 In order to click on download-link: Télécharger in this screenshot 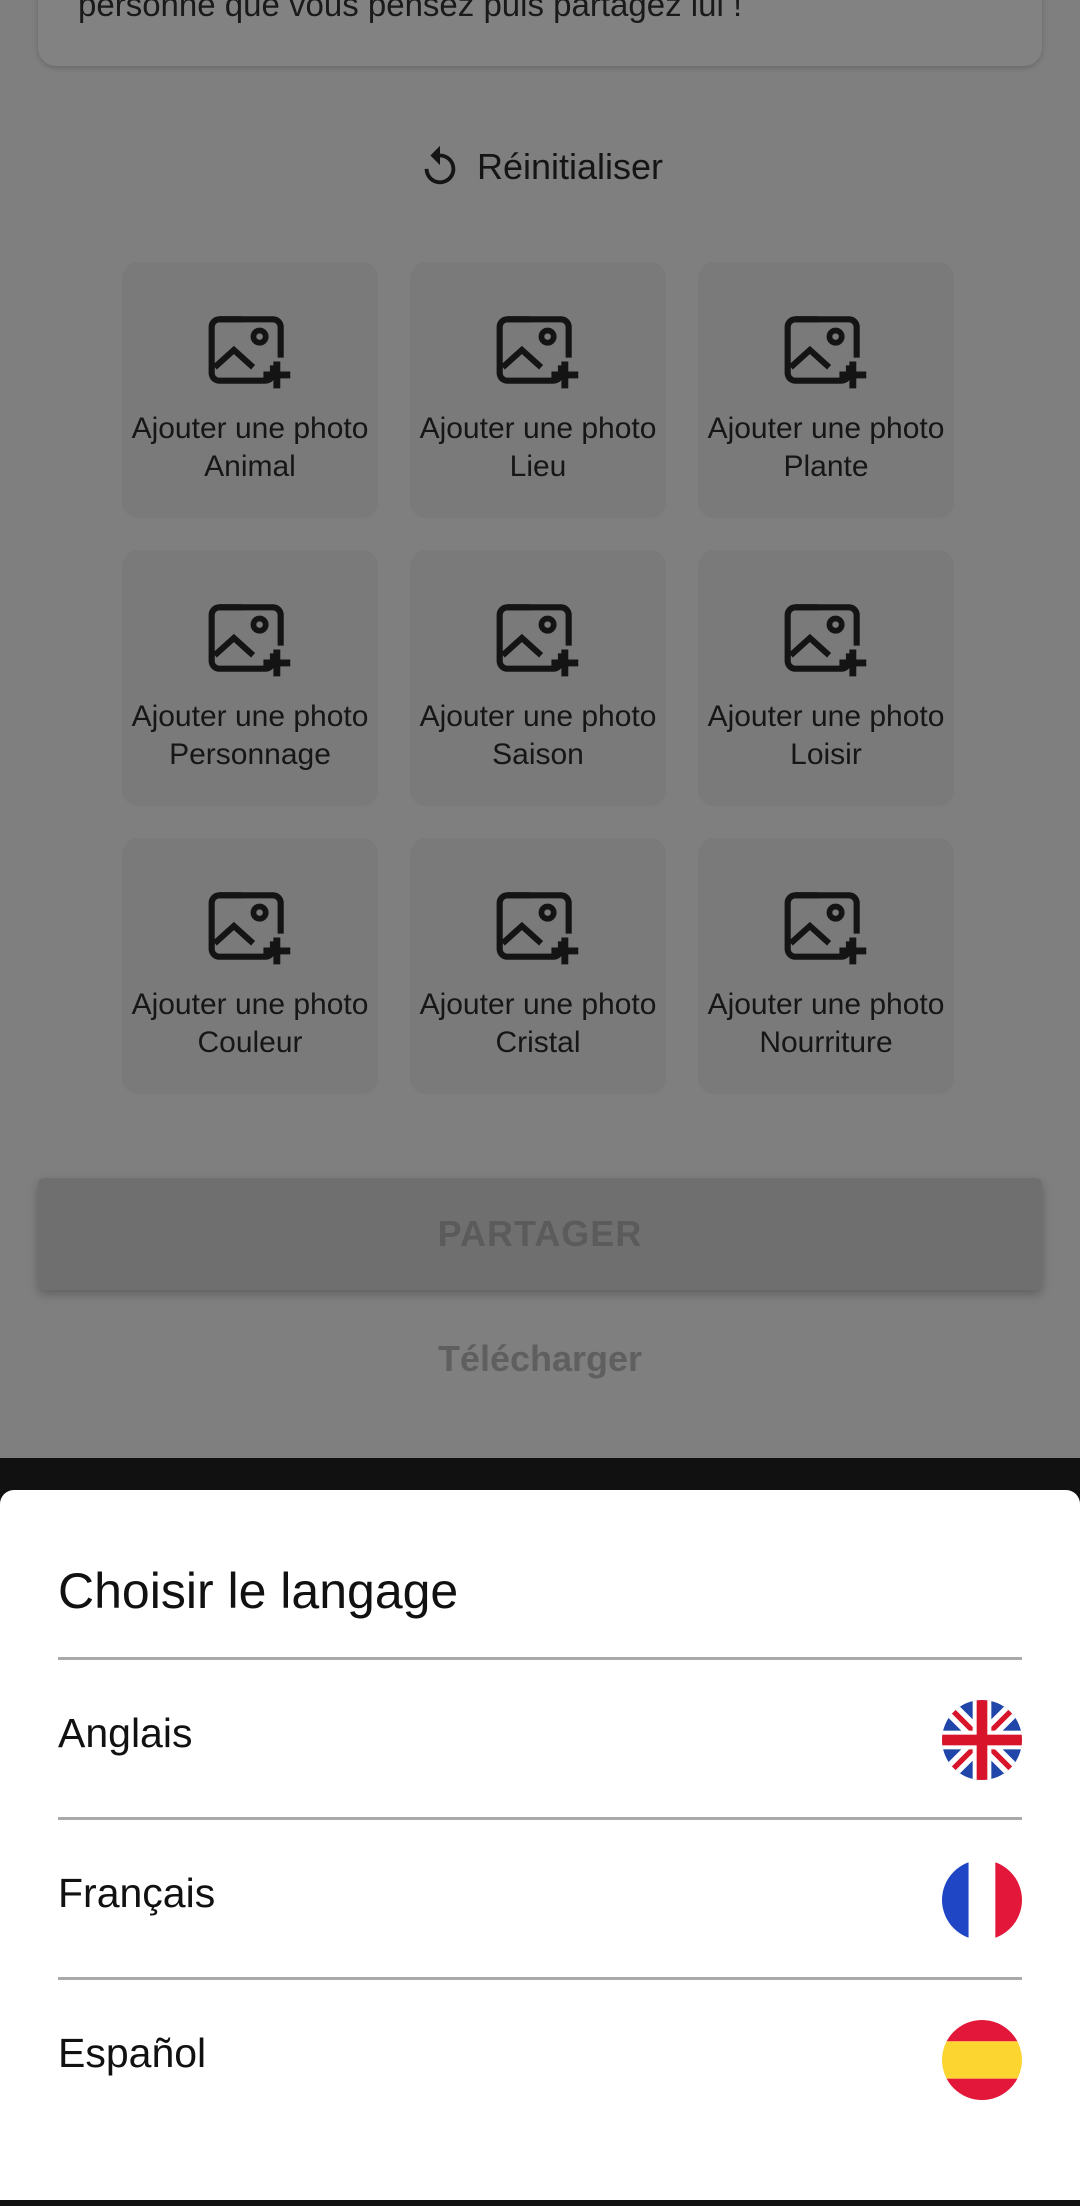, I will do `click(540, 1359)`.